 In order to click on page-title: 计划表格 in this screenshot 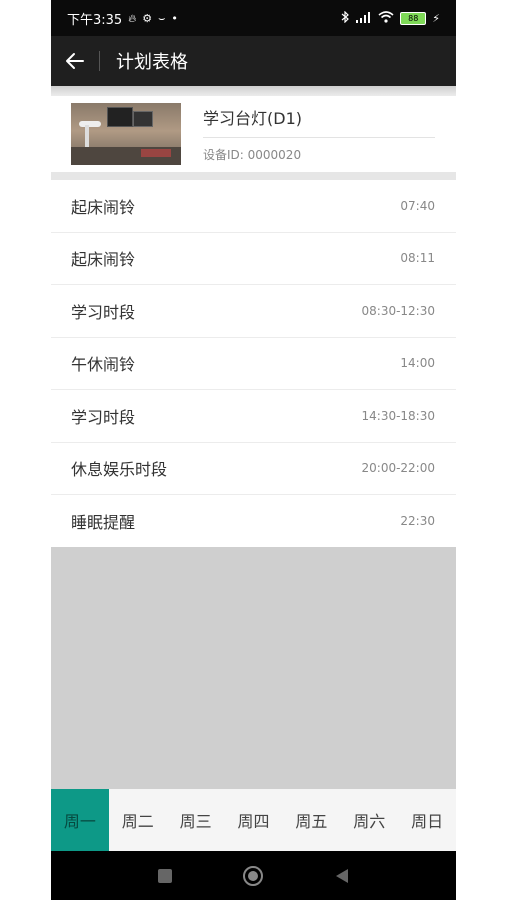, I will do `click(152, 62)`.